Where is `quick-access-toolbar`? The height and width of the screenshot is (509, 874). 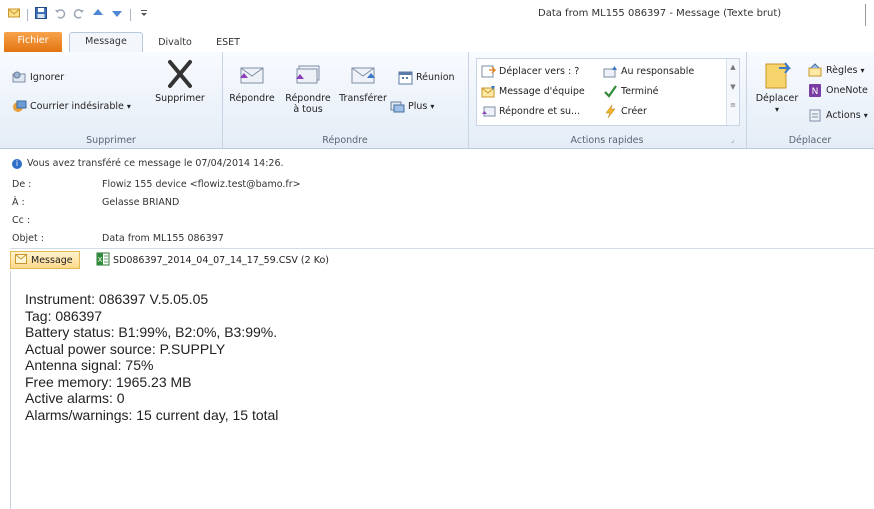
quick-access-toolbar is located at coordinates (79, 14).